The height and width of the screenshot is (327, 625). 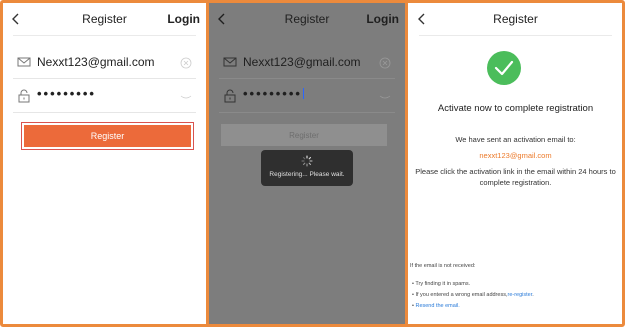 What do you see at coordinates (515, 139) in the screenshot?
I see `sent-text: We have sent an activation email to:` at bounding box center [515, 139].